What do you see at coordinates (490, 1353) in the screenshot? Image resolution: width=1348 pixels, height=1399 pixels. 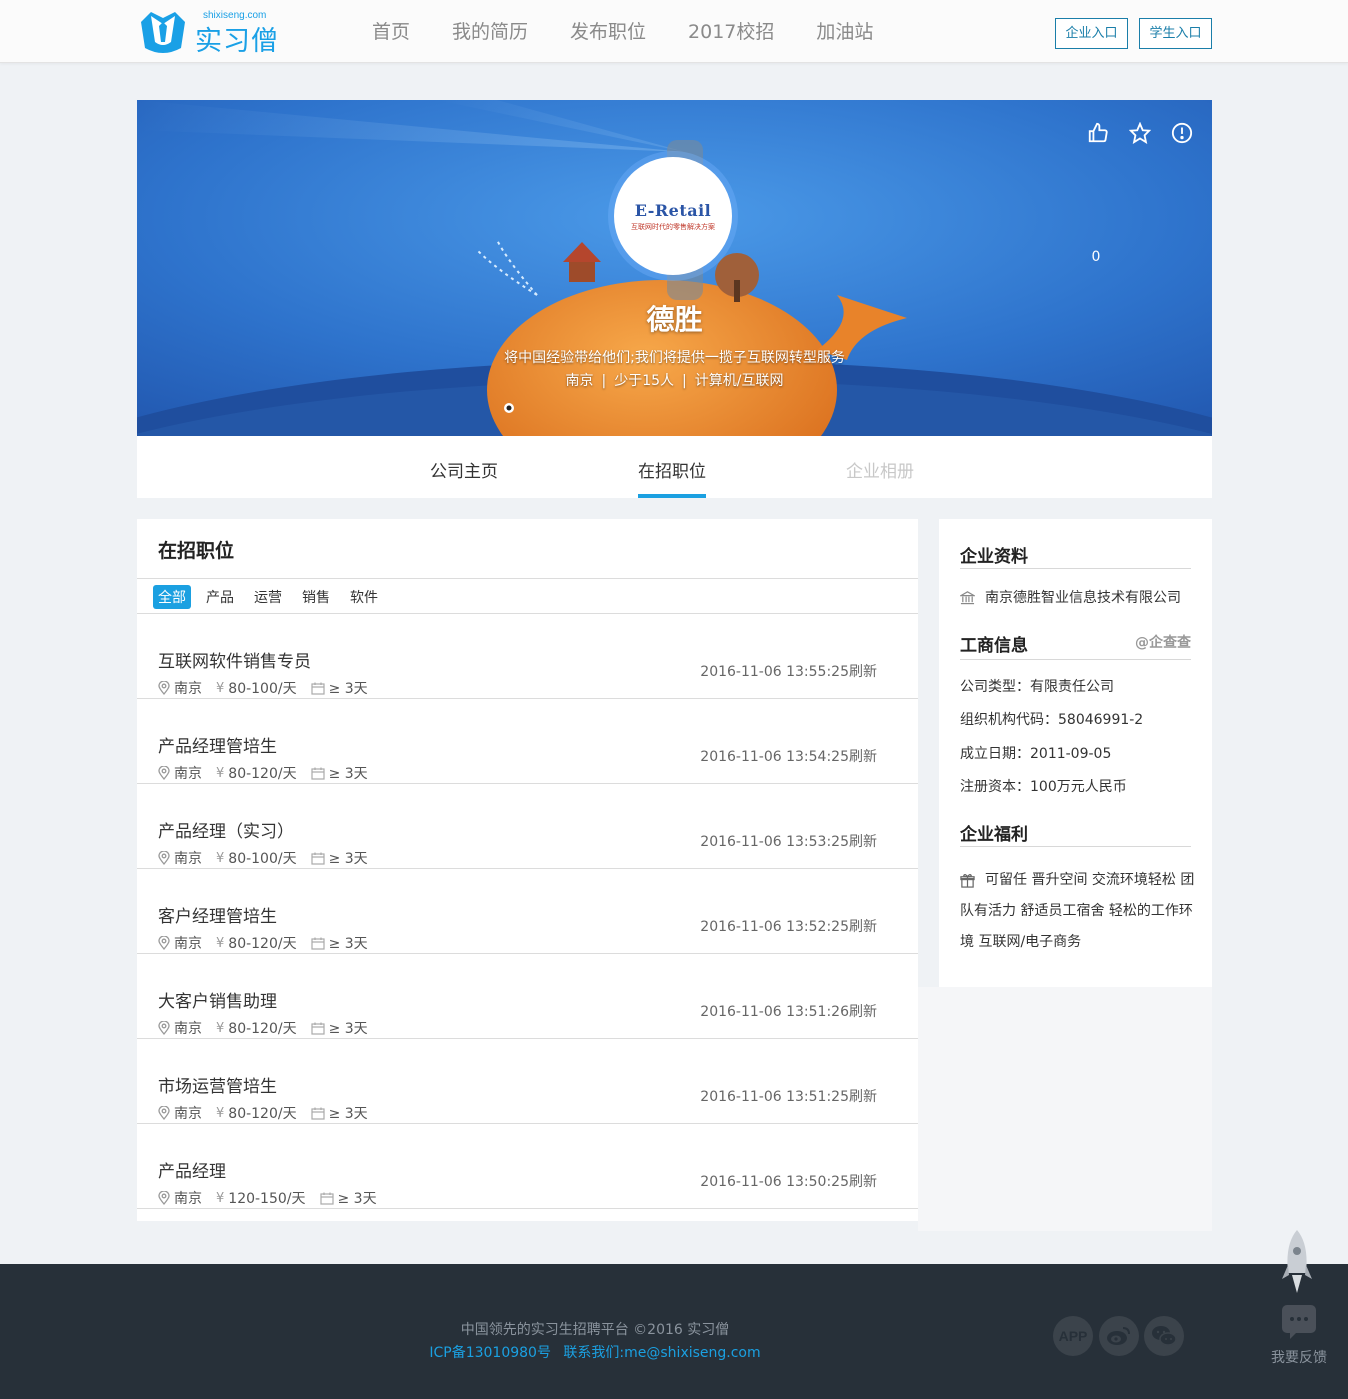 I see `icp-link: ICP备13010980号` at bounding box center [490, 1353].